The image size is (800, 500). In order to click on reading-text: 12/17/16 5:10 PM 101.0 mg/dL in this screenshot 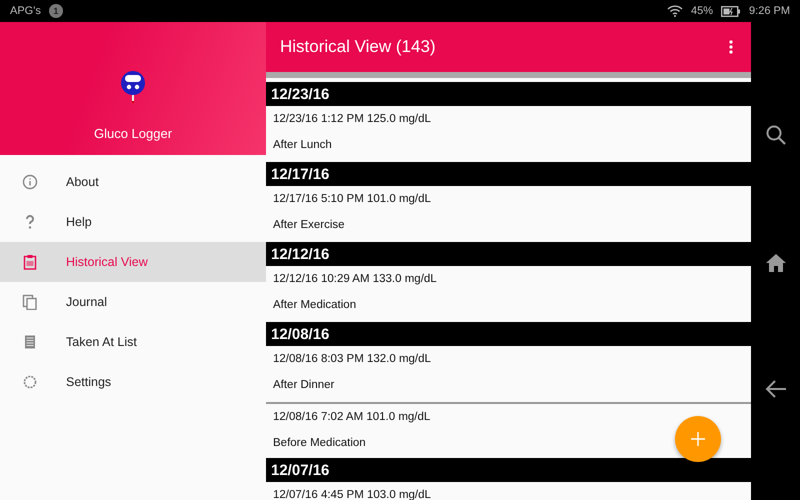, I will do `click(352, 199)`.